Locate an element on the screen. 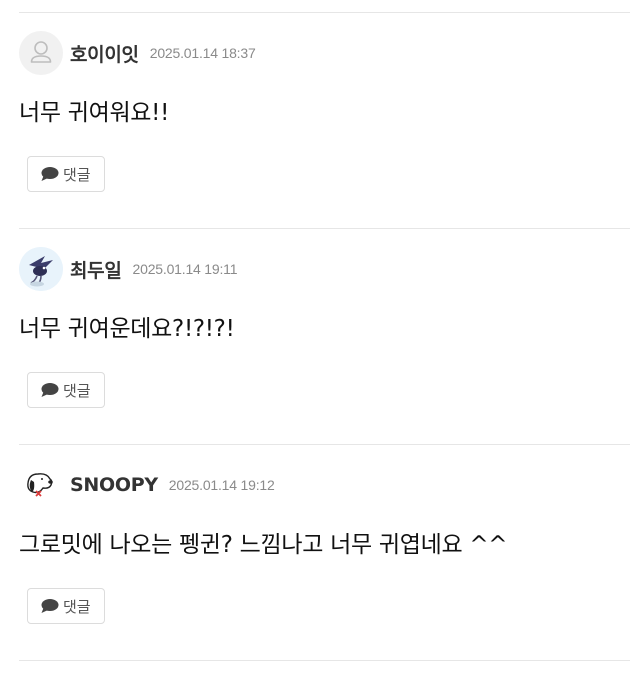 This screenshot has height=681, width=630. comment-text: 그로밋에 나오는 펭귄? 느낌나고 너무 귀엽네요 ^^ is located at coordinates (263, 545).